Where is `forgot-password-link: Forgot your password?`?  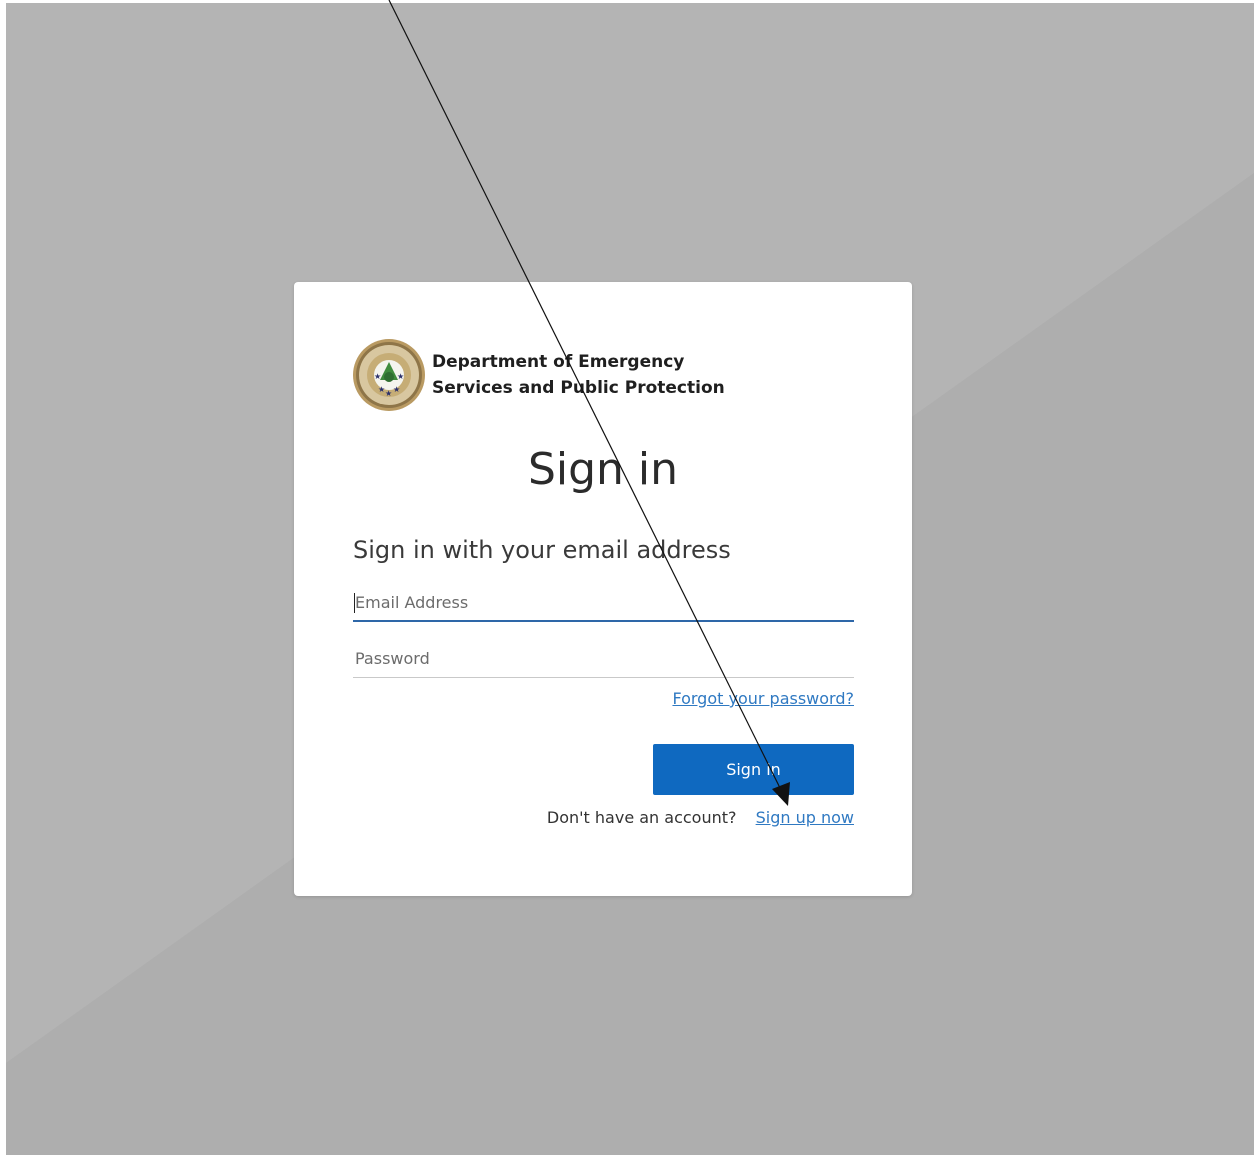 forgot-password-link: Forgot your password? is located at coordinates (763, 698).